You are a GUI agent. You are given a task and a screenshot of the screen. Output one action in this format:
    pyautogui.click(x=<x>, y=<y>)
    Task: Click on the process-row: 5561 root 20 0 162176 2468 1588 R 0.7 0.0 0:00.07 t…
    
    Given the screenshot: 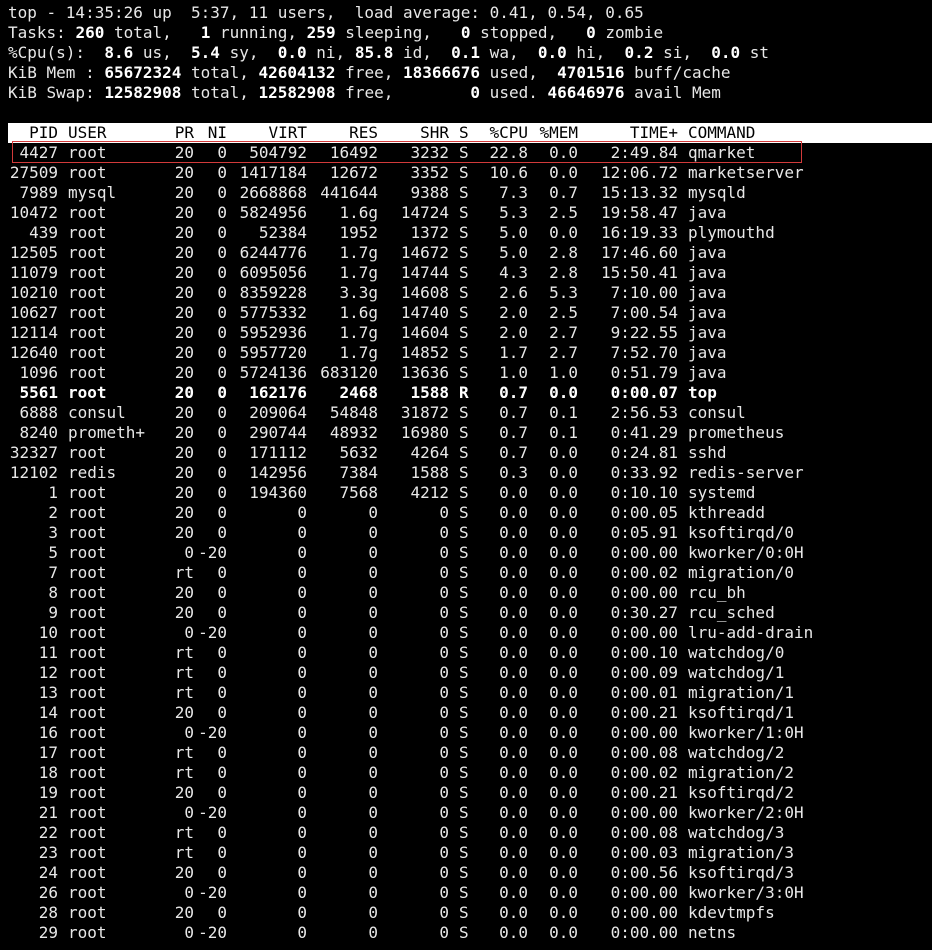 What is the action you would take?
    pyautogui.click(x=466, y=393)
    